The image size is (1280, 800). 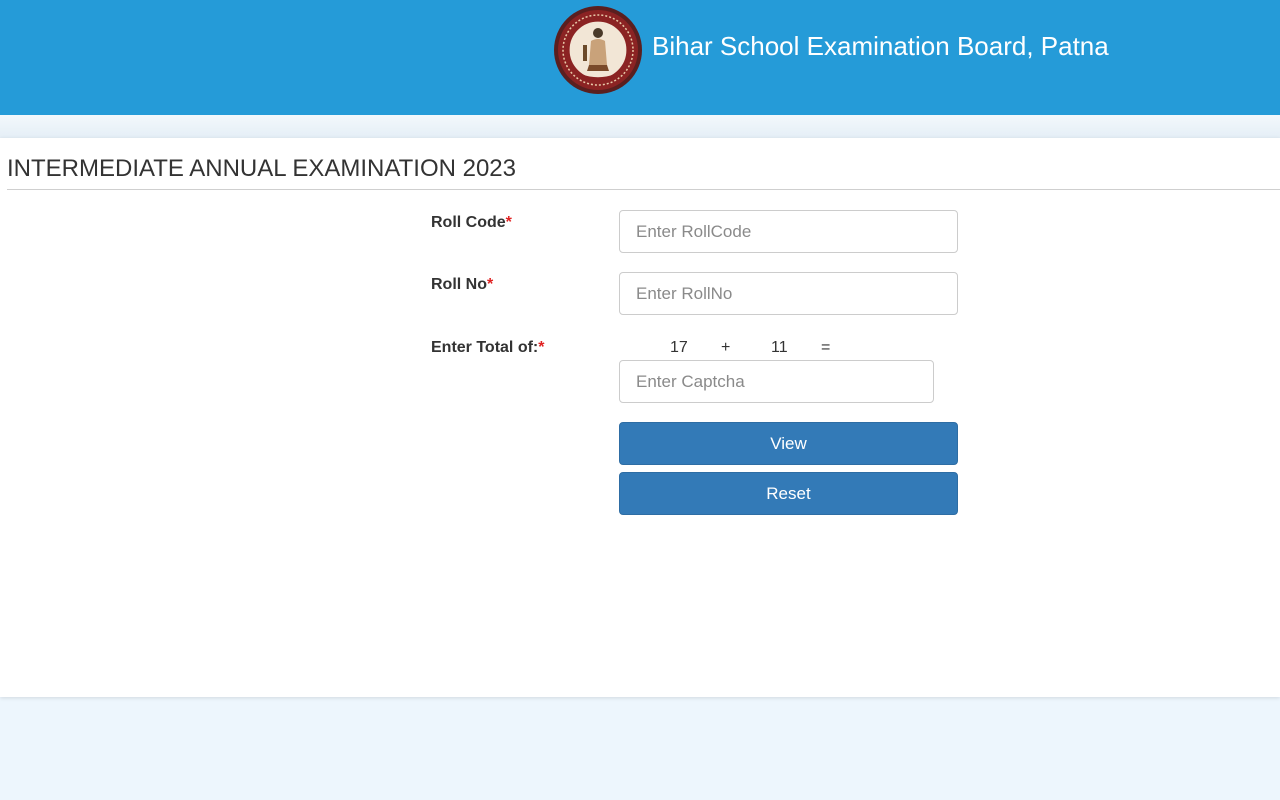 What do you see at coordinates (776, 381) in the screenshot?
I see `captcha-input` at bounding box center [776, 381].